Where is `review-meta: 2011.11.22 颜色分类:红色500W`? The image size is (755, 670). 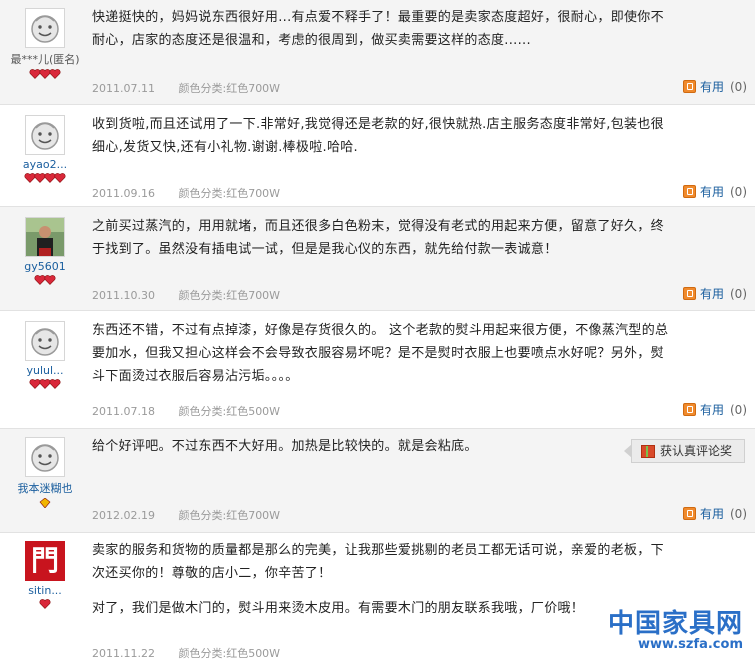
review-meta: 2011.11.22 颜色分类:红色500W is located at coordinates (186, 653).